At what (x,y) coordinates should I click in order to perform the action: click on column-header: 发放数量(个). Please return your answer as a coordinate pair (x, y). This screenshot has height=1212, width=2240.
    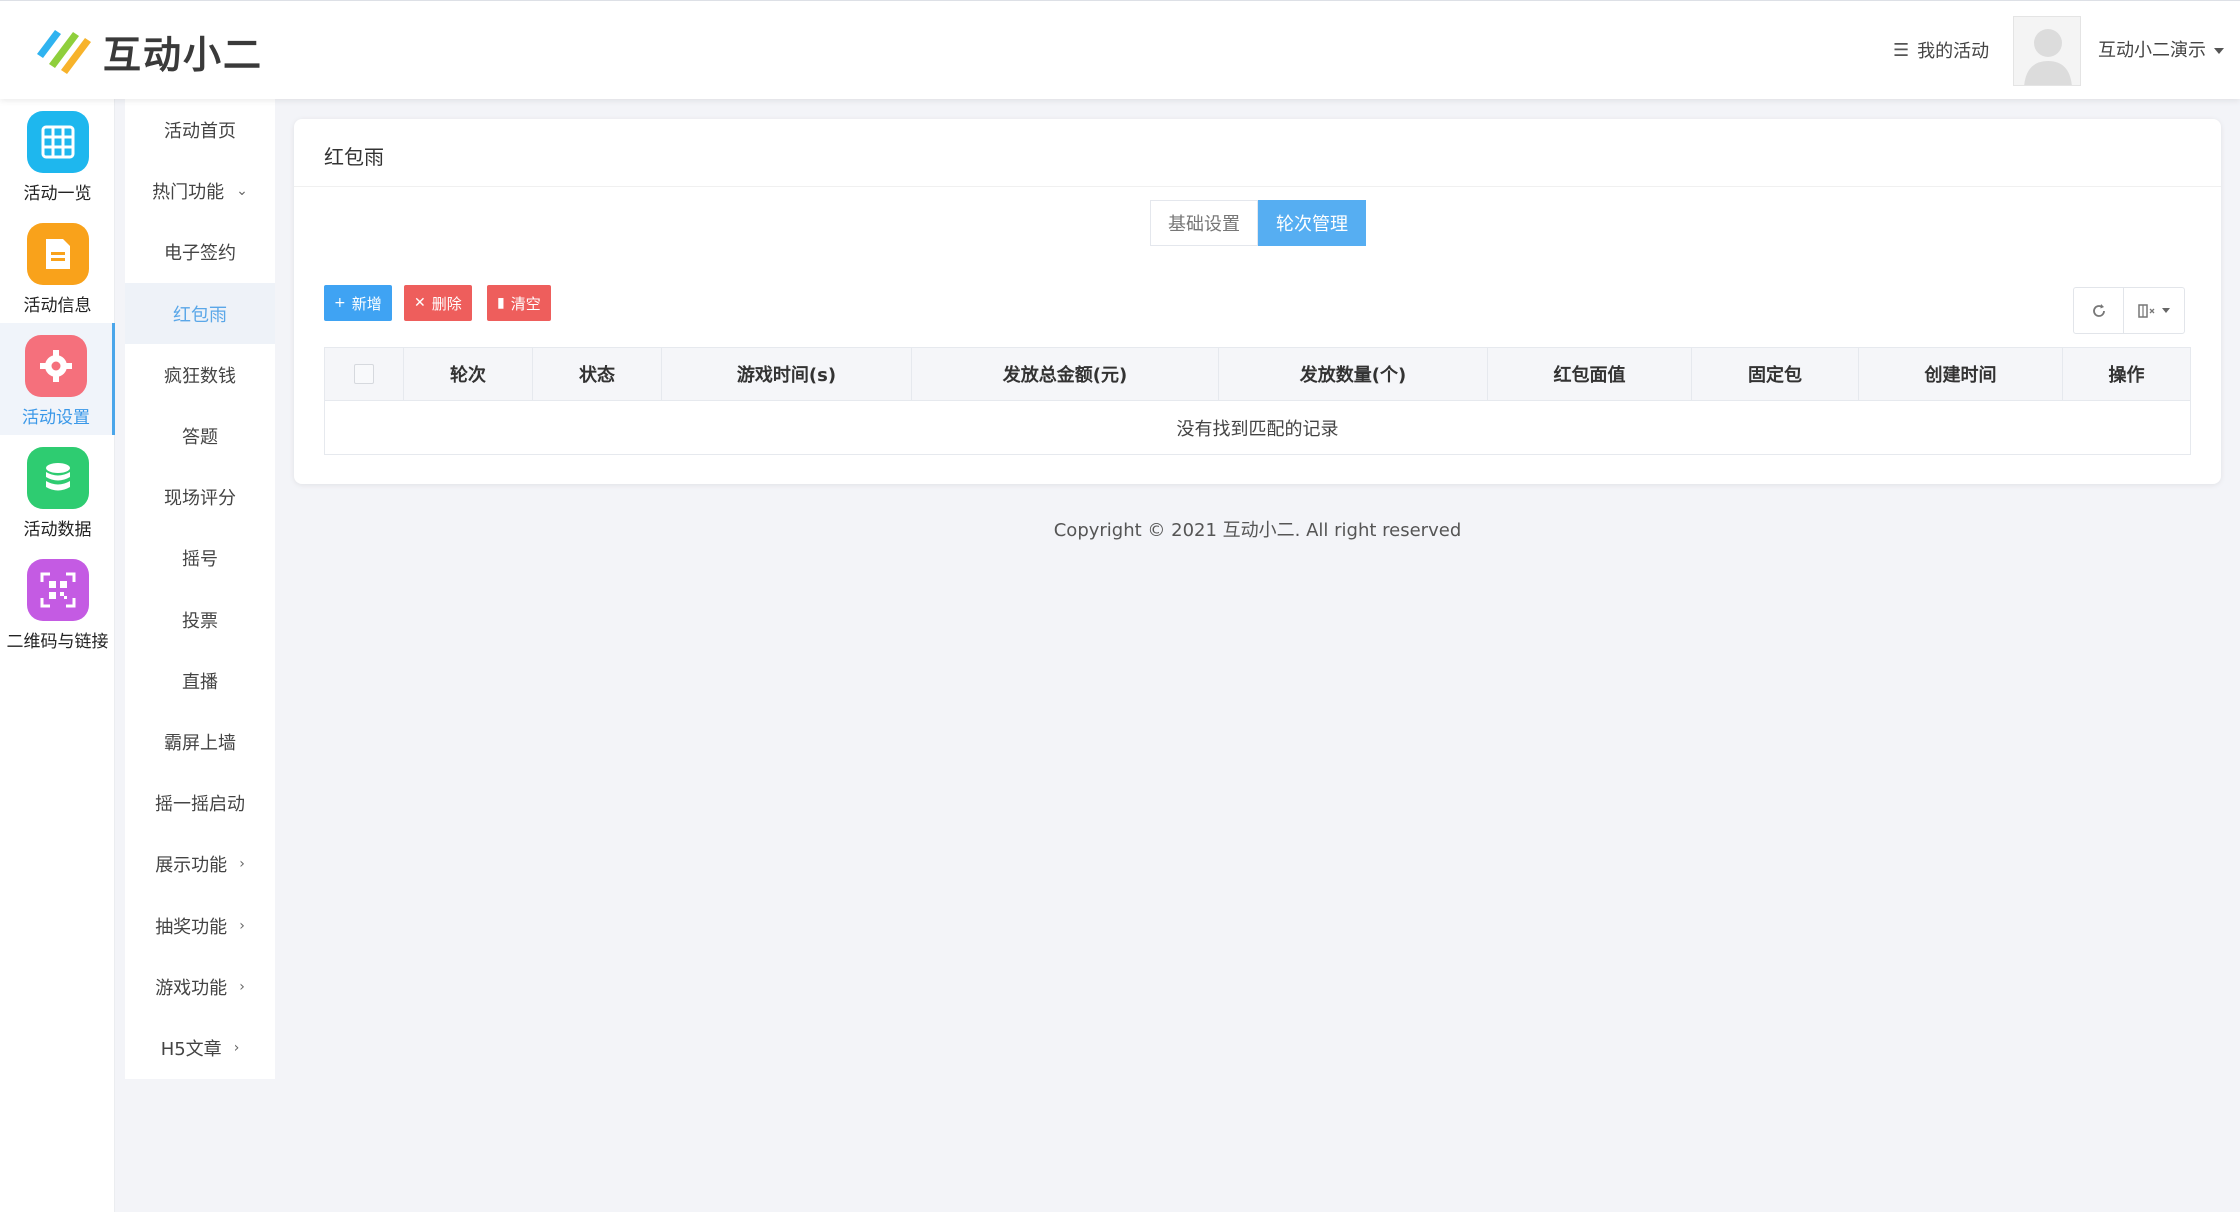
    Looking at the image, I should click on (1353, 374).